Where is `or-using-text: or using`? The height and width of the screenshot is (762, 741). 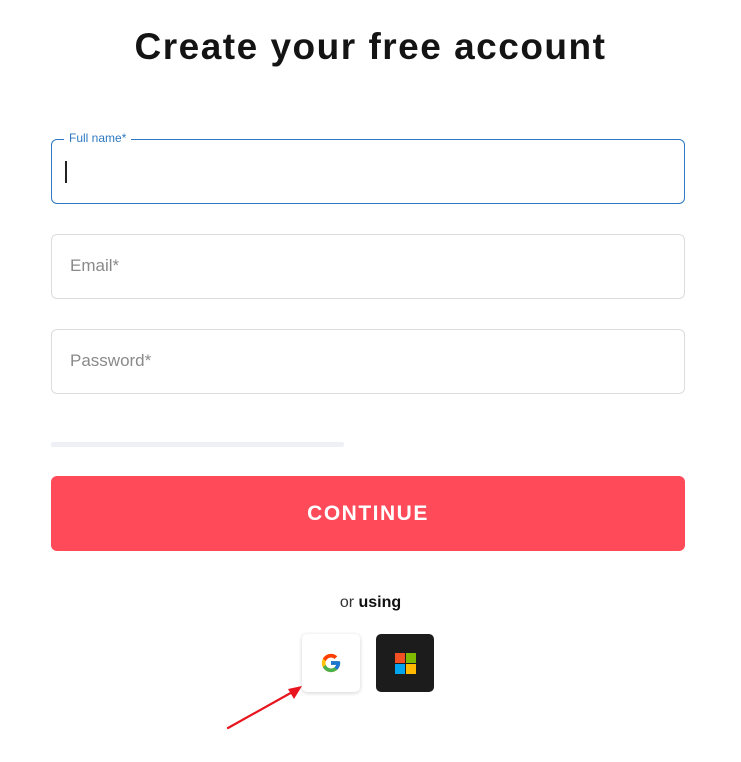
or-using-text: or using is located at coordinates (370, 603).